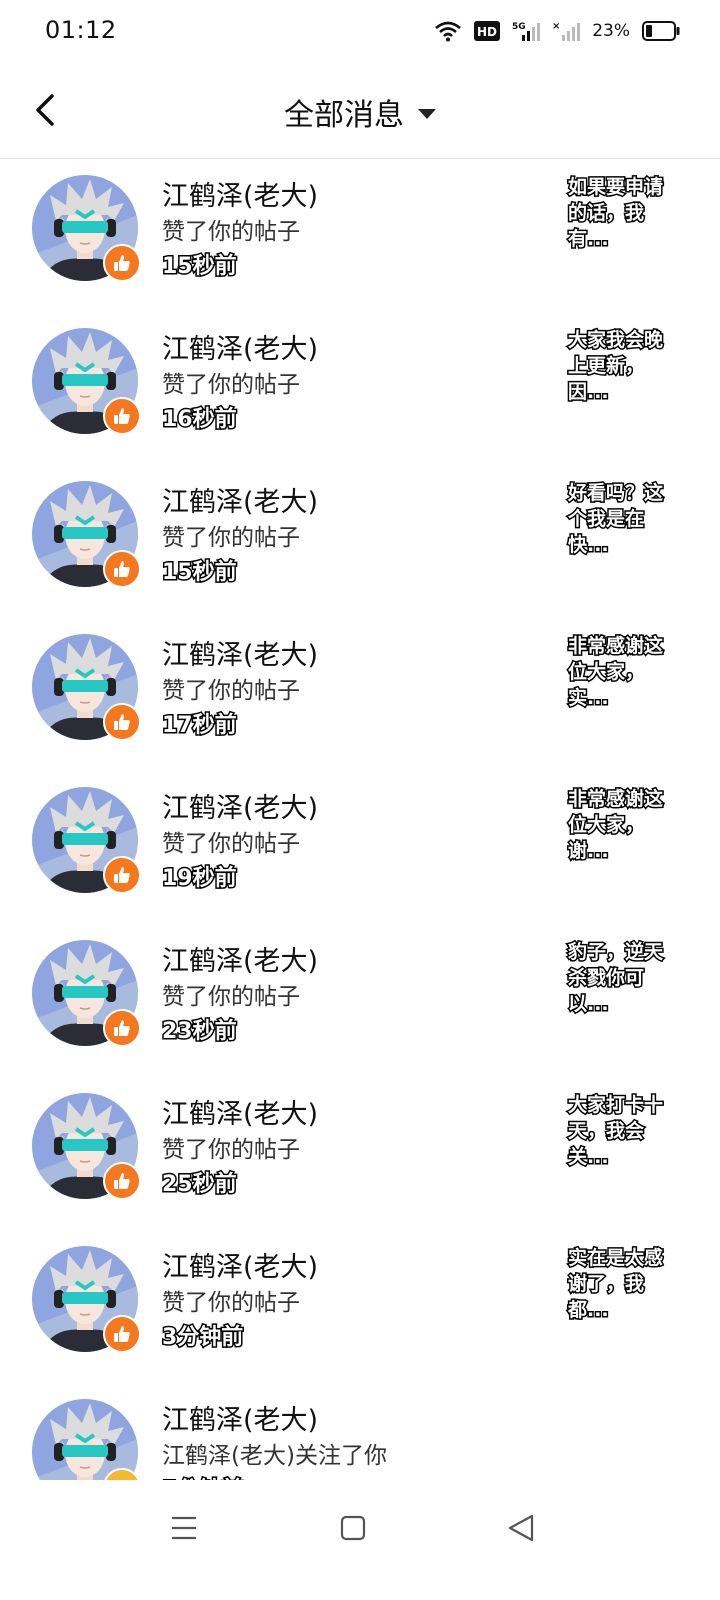 The width and height of the screenshot is (720, 1600). I want to click on app-header: 全部消息, so click(360, 110).